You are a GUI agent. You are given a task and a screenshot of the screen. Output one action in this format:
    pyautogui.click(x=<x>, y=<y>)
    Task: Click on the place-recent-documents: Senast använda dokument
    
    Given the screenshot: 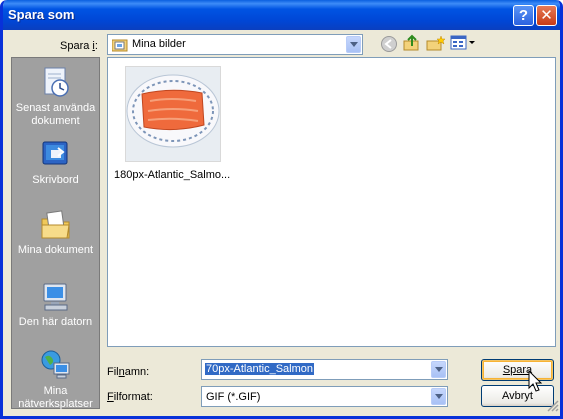 What is the action you would take?
    pyautogui.click(x=55, y=97)
    